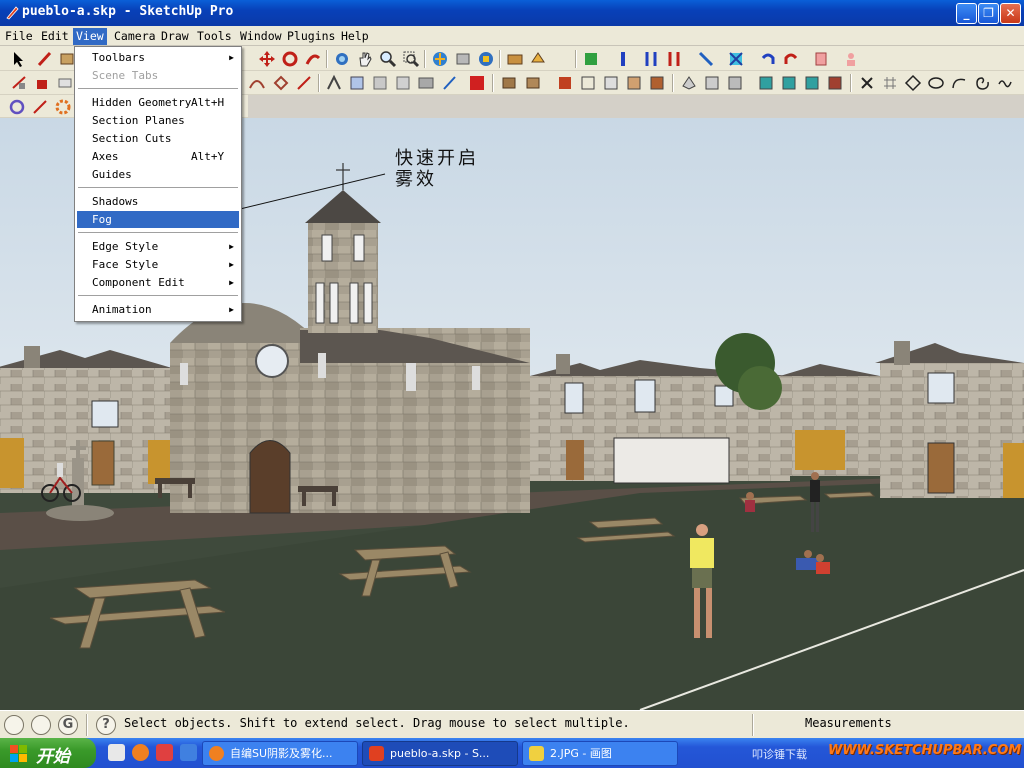 Image resolution: width=1024 pixels, height=768 pixels. Describe the element at coordinates (611, 83) in the screenshot. I see `style-hidden-line-icon` at that location.